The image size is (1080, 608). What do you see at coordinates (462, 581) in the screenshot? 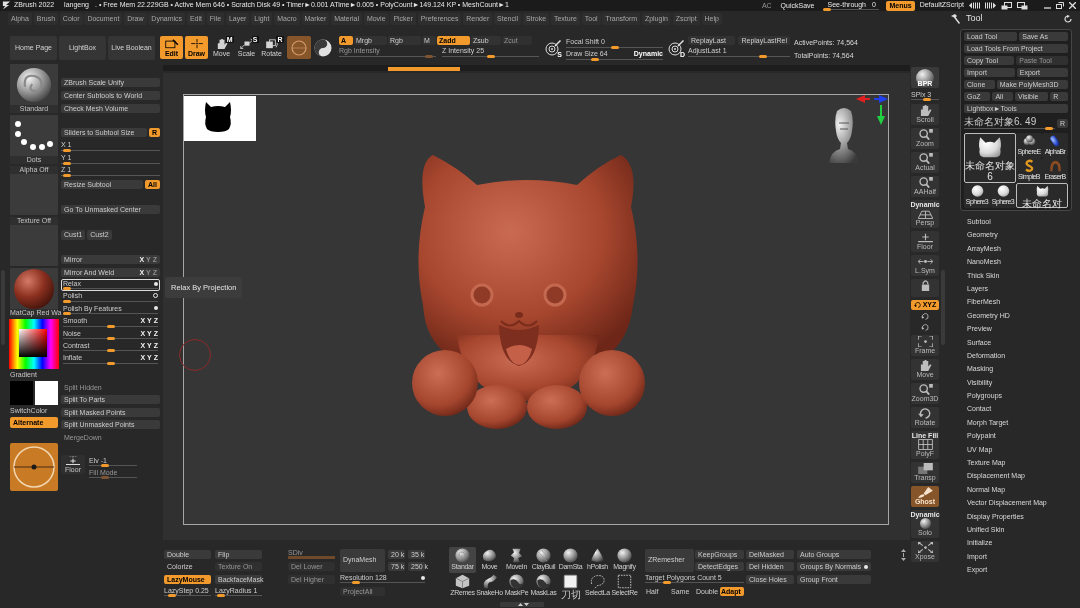
I see `cube-icon` at bounding box center [462, 581].